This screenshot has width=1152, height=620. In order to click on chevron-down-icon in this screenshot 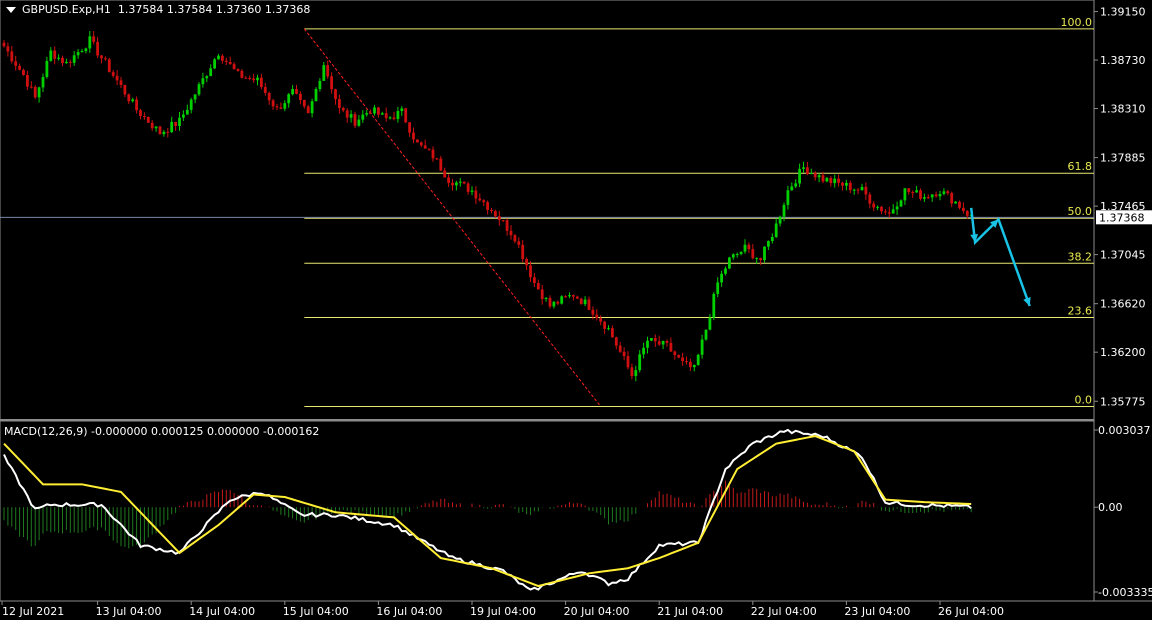, I will do `click(11, 10)`.